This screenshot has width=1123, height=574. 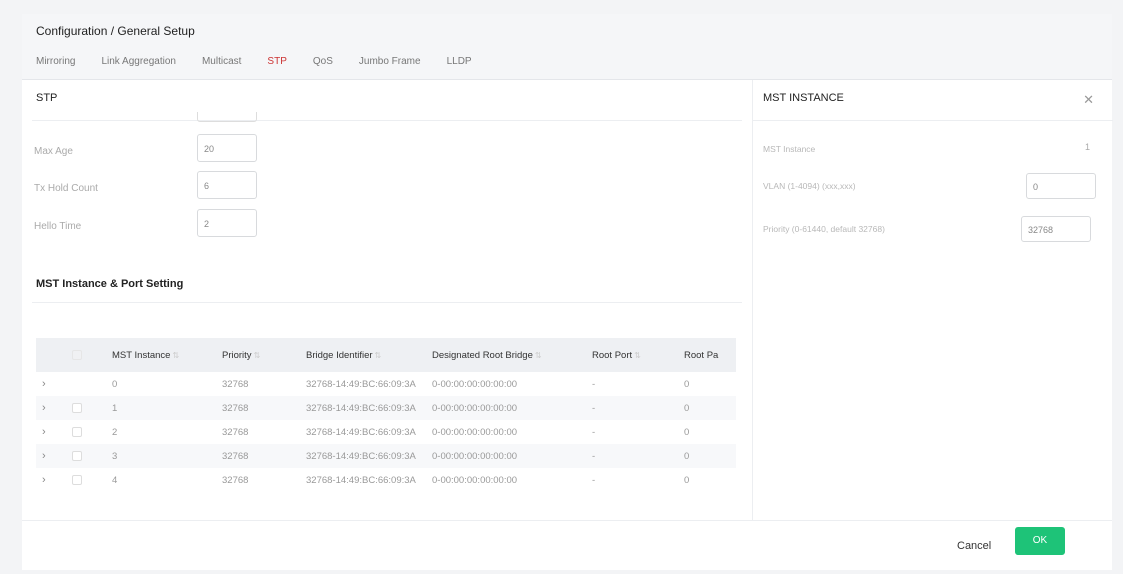 What do you see at coordinates (390, 64) in the screenshot?
I see `tab-jumbo-frame: Jumbo Frame` at bounding box center [390, 64].